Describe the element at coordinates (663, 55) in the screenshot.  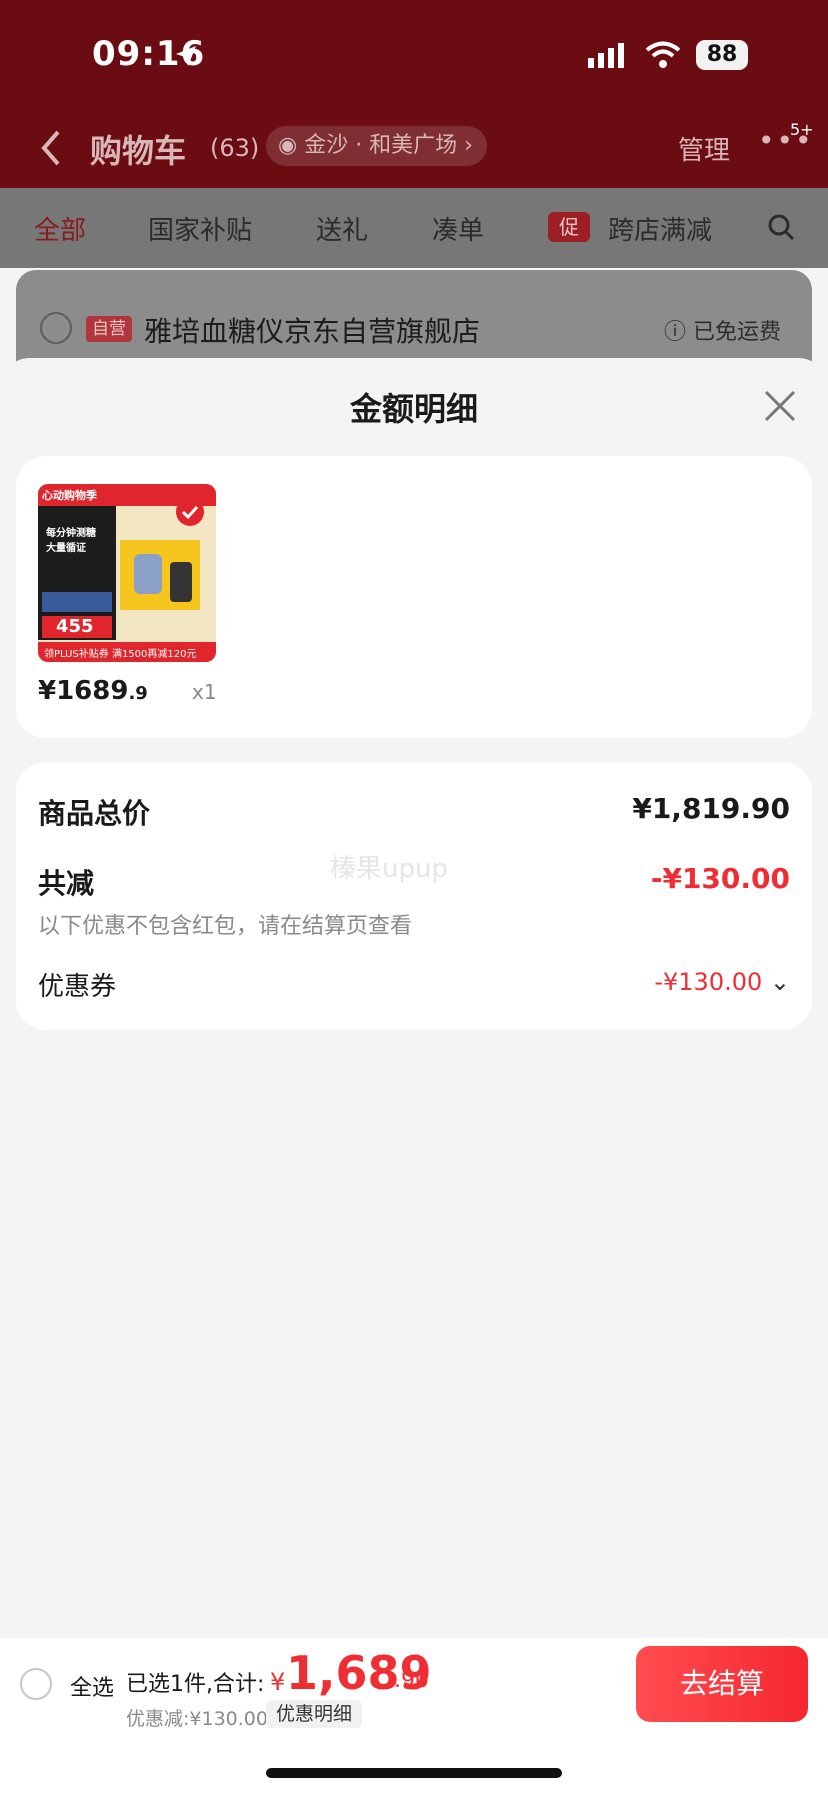
I see `wifi-icon` at that location.